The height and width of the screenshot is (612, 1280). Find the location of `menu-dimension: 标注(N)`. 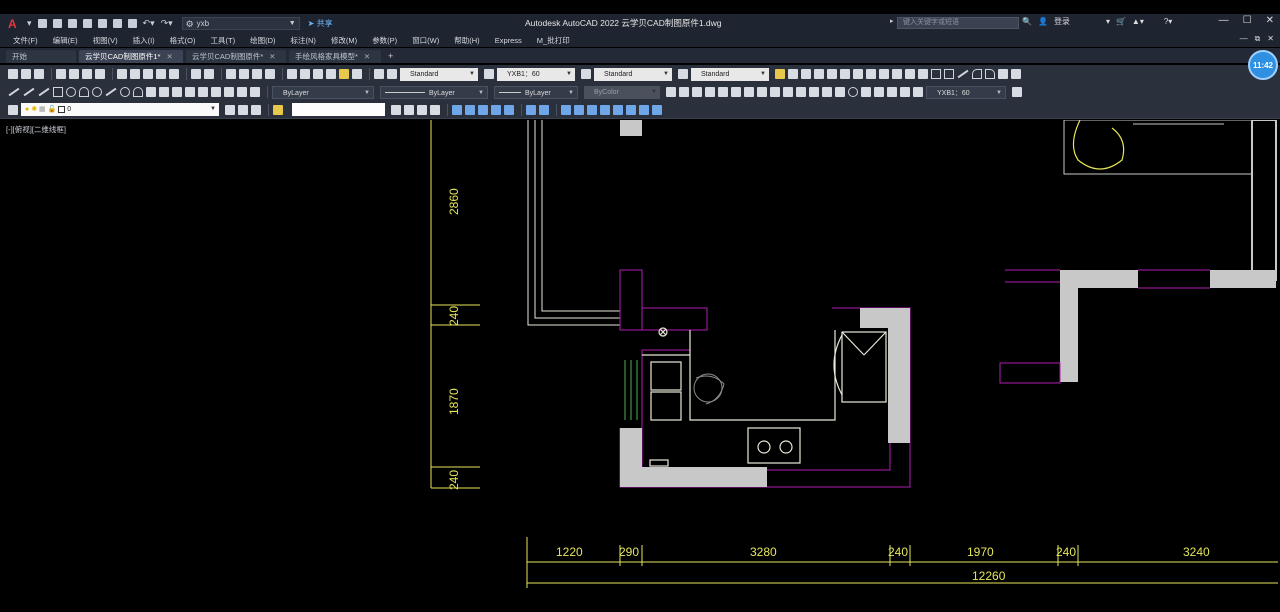

menu-dimension: 标注(N) is located at coordinates (303, 40).